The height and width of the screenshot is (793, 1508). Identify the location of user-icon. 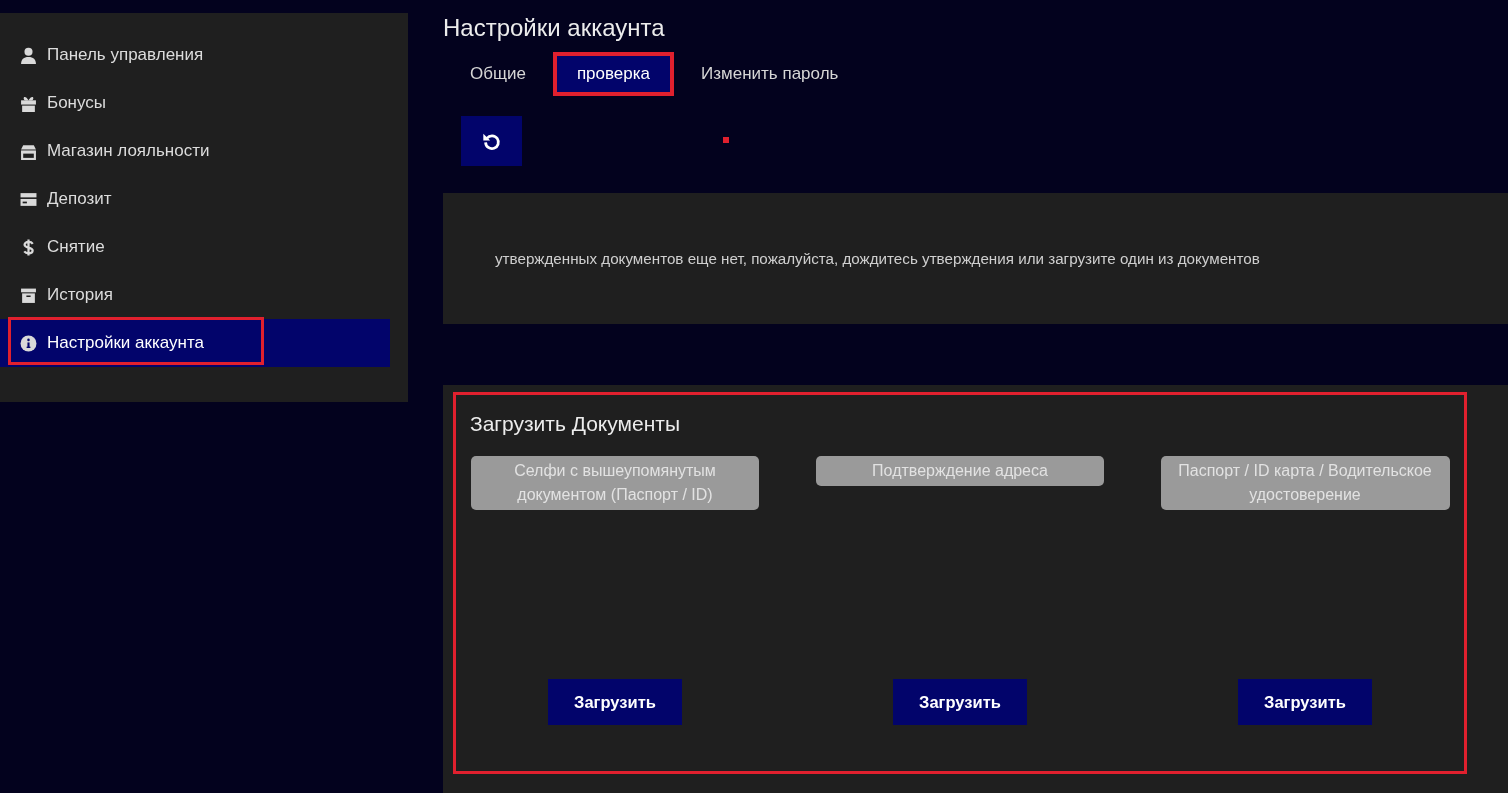
(28, 55).